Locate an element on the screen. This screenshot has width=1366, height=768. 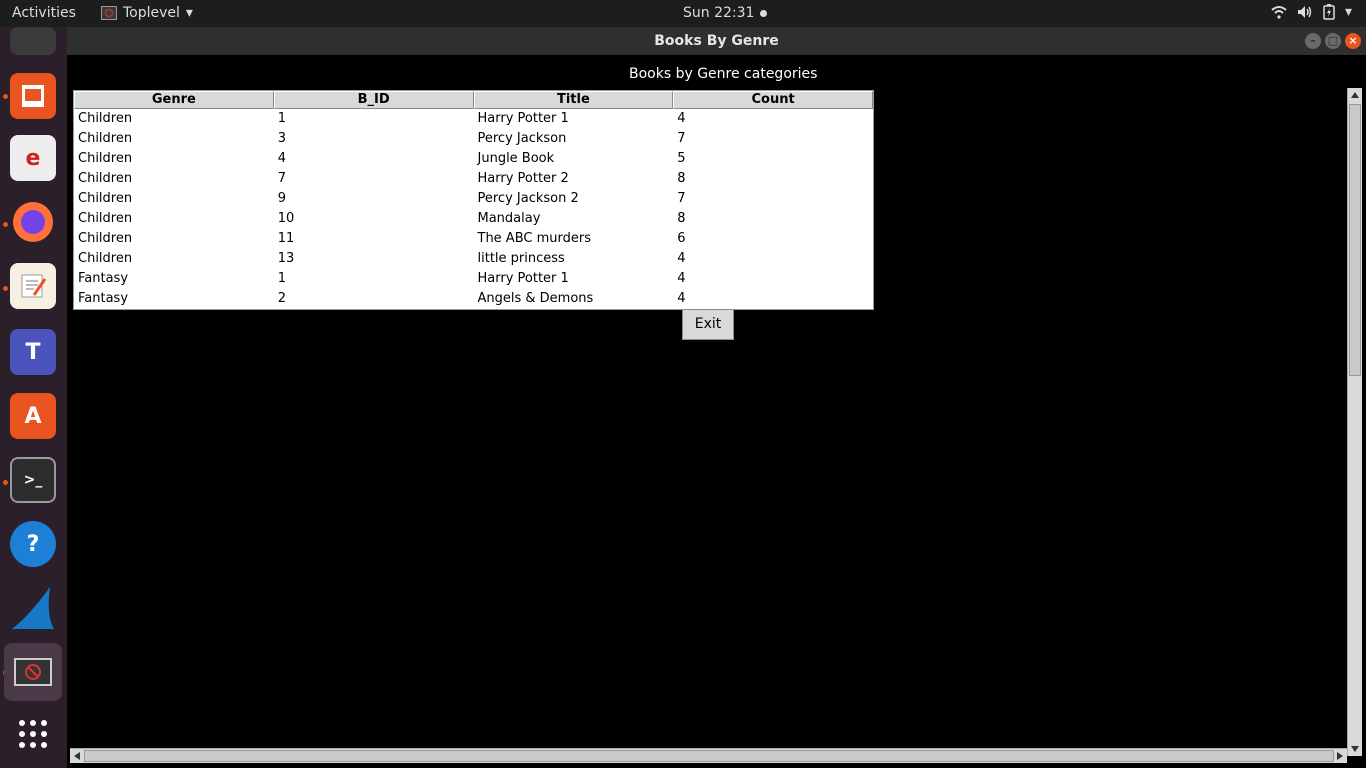
firefox-icon is located at coordinates (33, 222).